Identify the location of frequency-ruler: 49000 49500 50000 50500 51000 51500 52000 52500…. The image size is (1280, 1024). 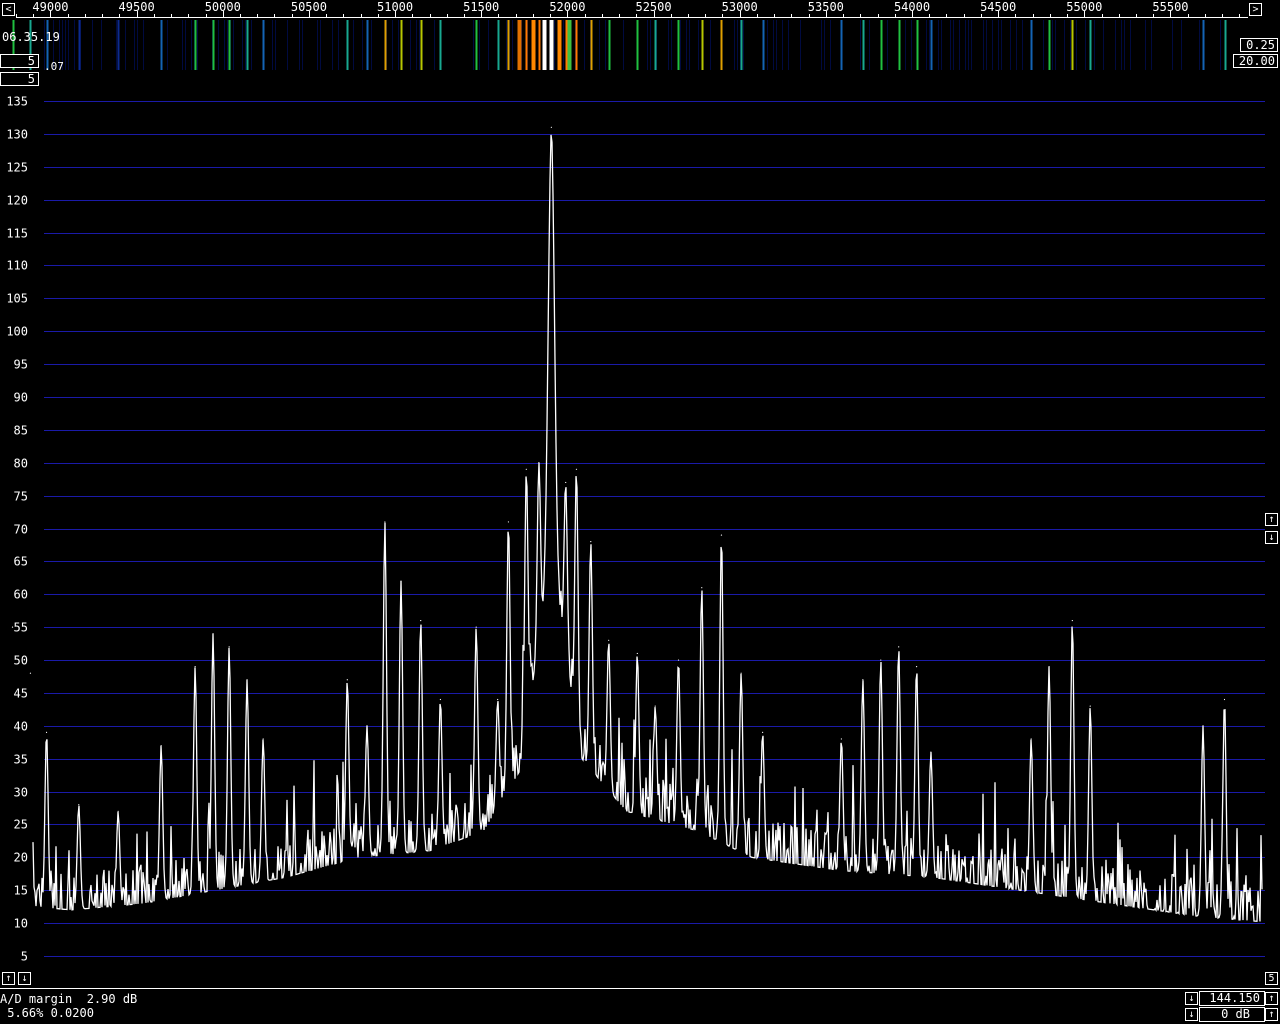
(632, 9).